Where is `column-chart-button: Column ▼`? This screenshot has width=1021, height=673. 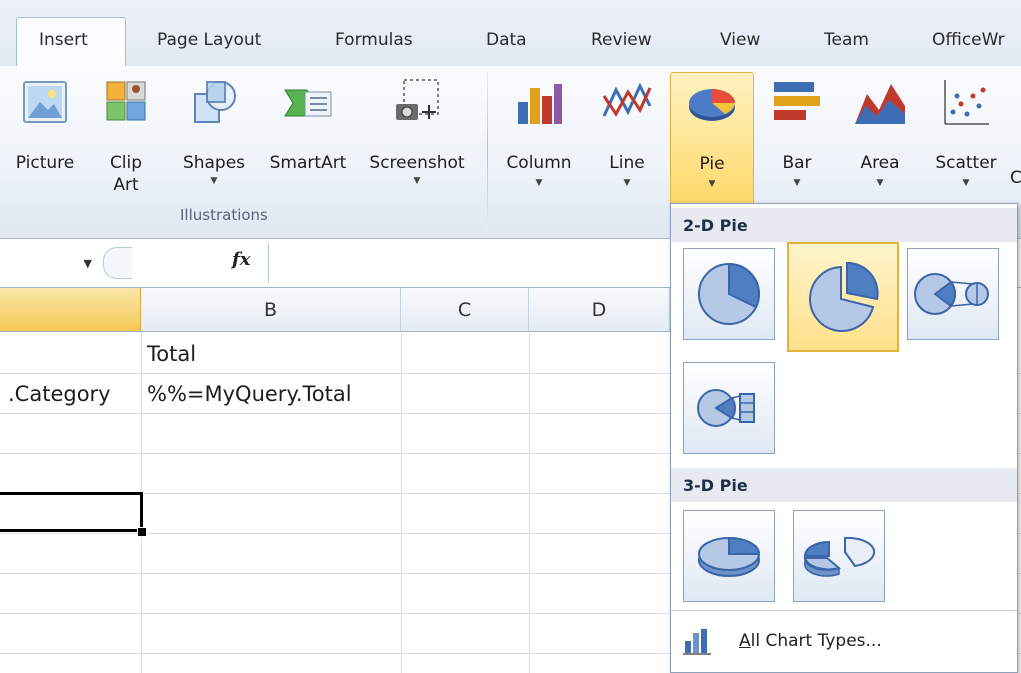 column-chart-button: Column ▼ is located at coordinates (539, 135).